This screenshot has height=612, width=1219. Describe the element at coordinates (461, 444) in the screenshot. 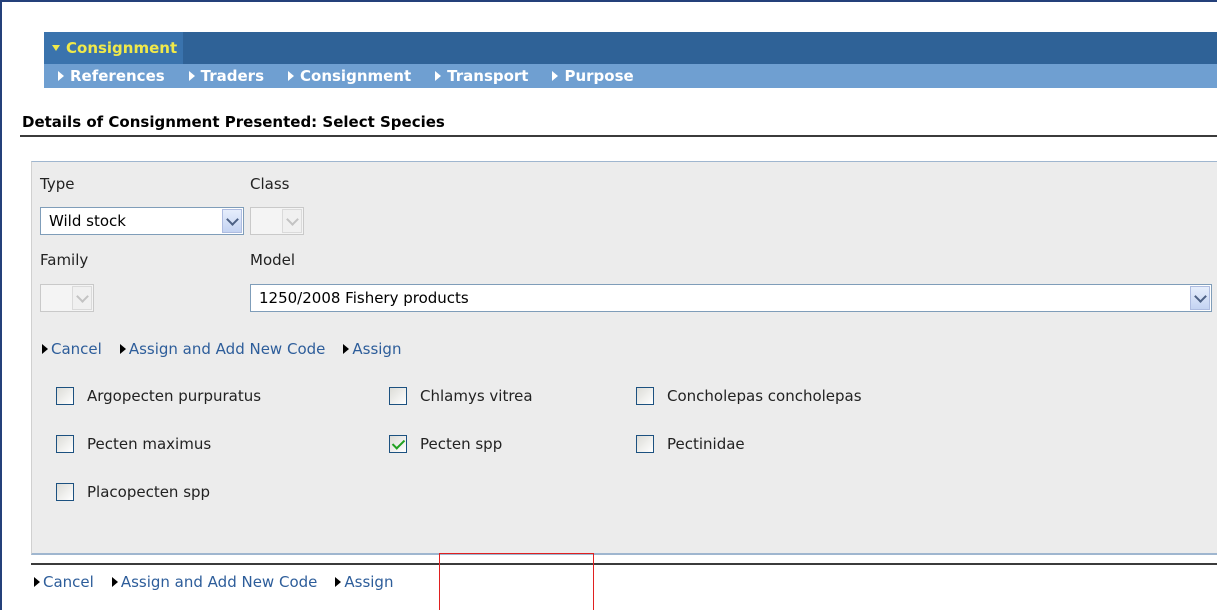

I see `species-label: Pecten spp` at that location.